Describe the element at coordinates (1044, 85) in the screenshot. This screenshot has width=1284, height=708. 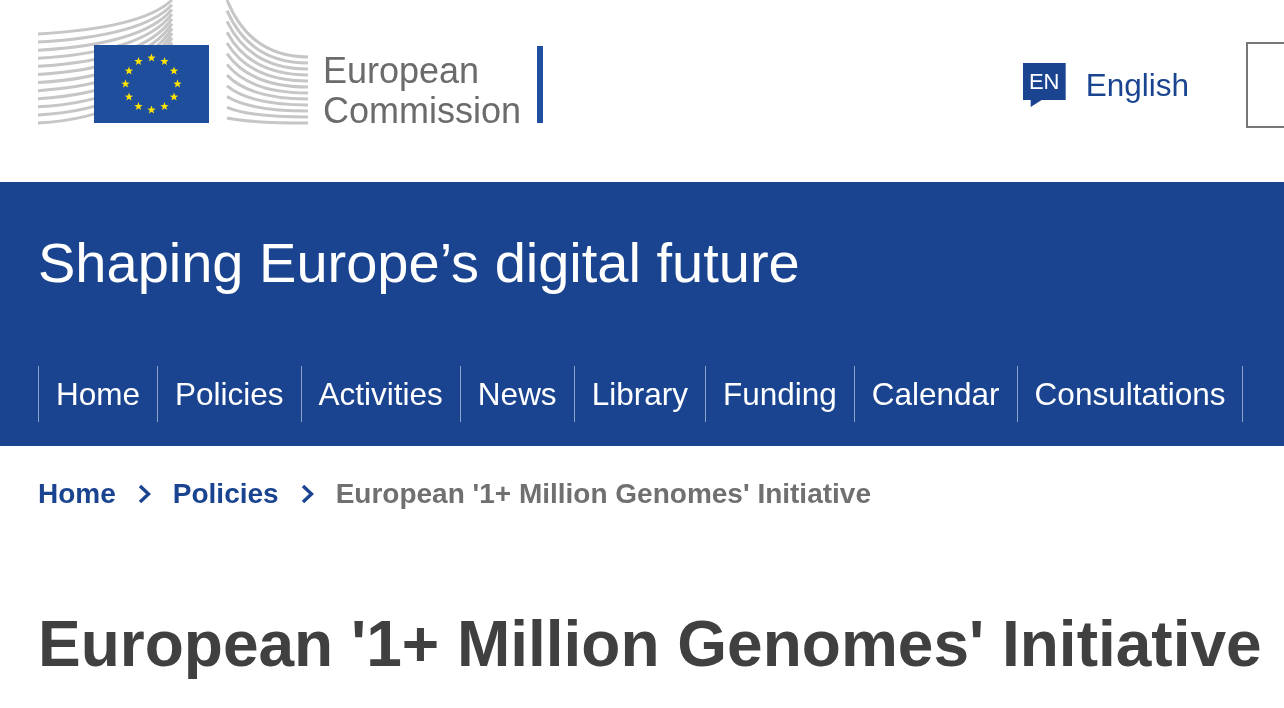
I see `language-code-badge: EN` at that location.